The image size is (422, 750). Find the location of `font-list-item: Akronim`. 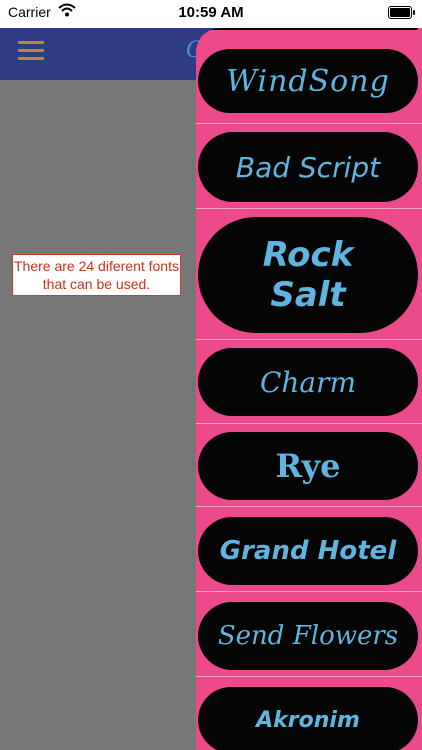

font-list-item: Akronim is located at coordinates (309, 713).